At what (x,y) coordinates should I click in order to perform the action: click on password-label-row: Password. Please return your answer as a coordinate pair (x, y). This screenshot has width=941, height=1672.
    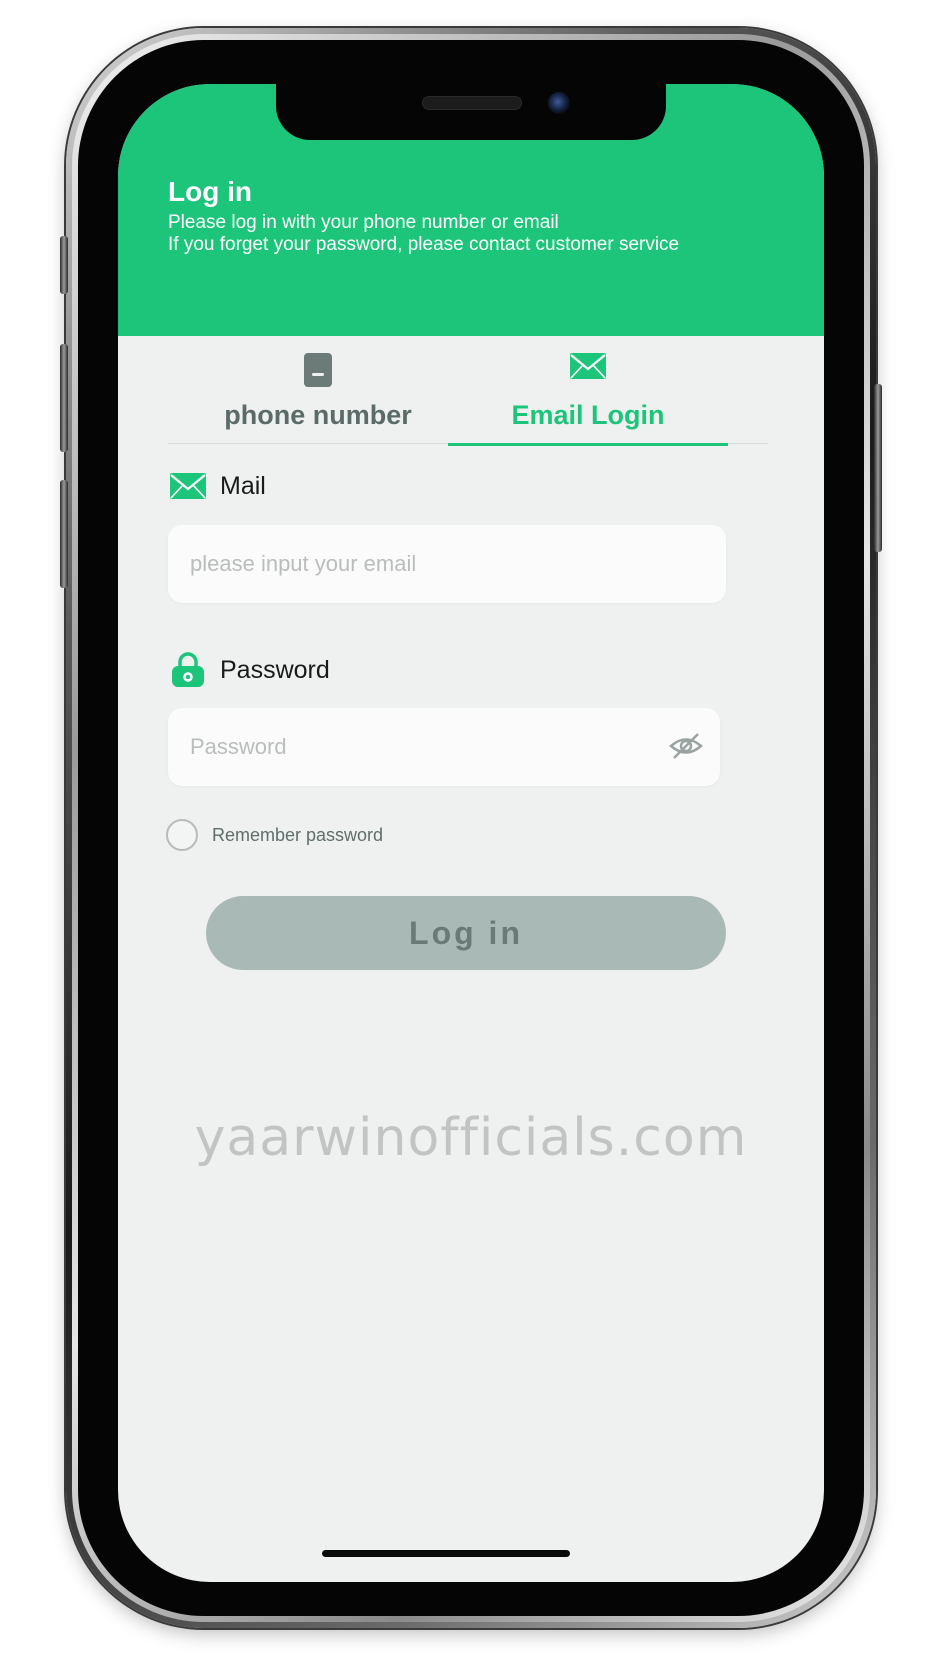
    Looking at the image, I should click on (249, 670).